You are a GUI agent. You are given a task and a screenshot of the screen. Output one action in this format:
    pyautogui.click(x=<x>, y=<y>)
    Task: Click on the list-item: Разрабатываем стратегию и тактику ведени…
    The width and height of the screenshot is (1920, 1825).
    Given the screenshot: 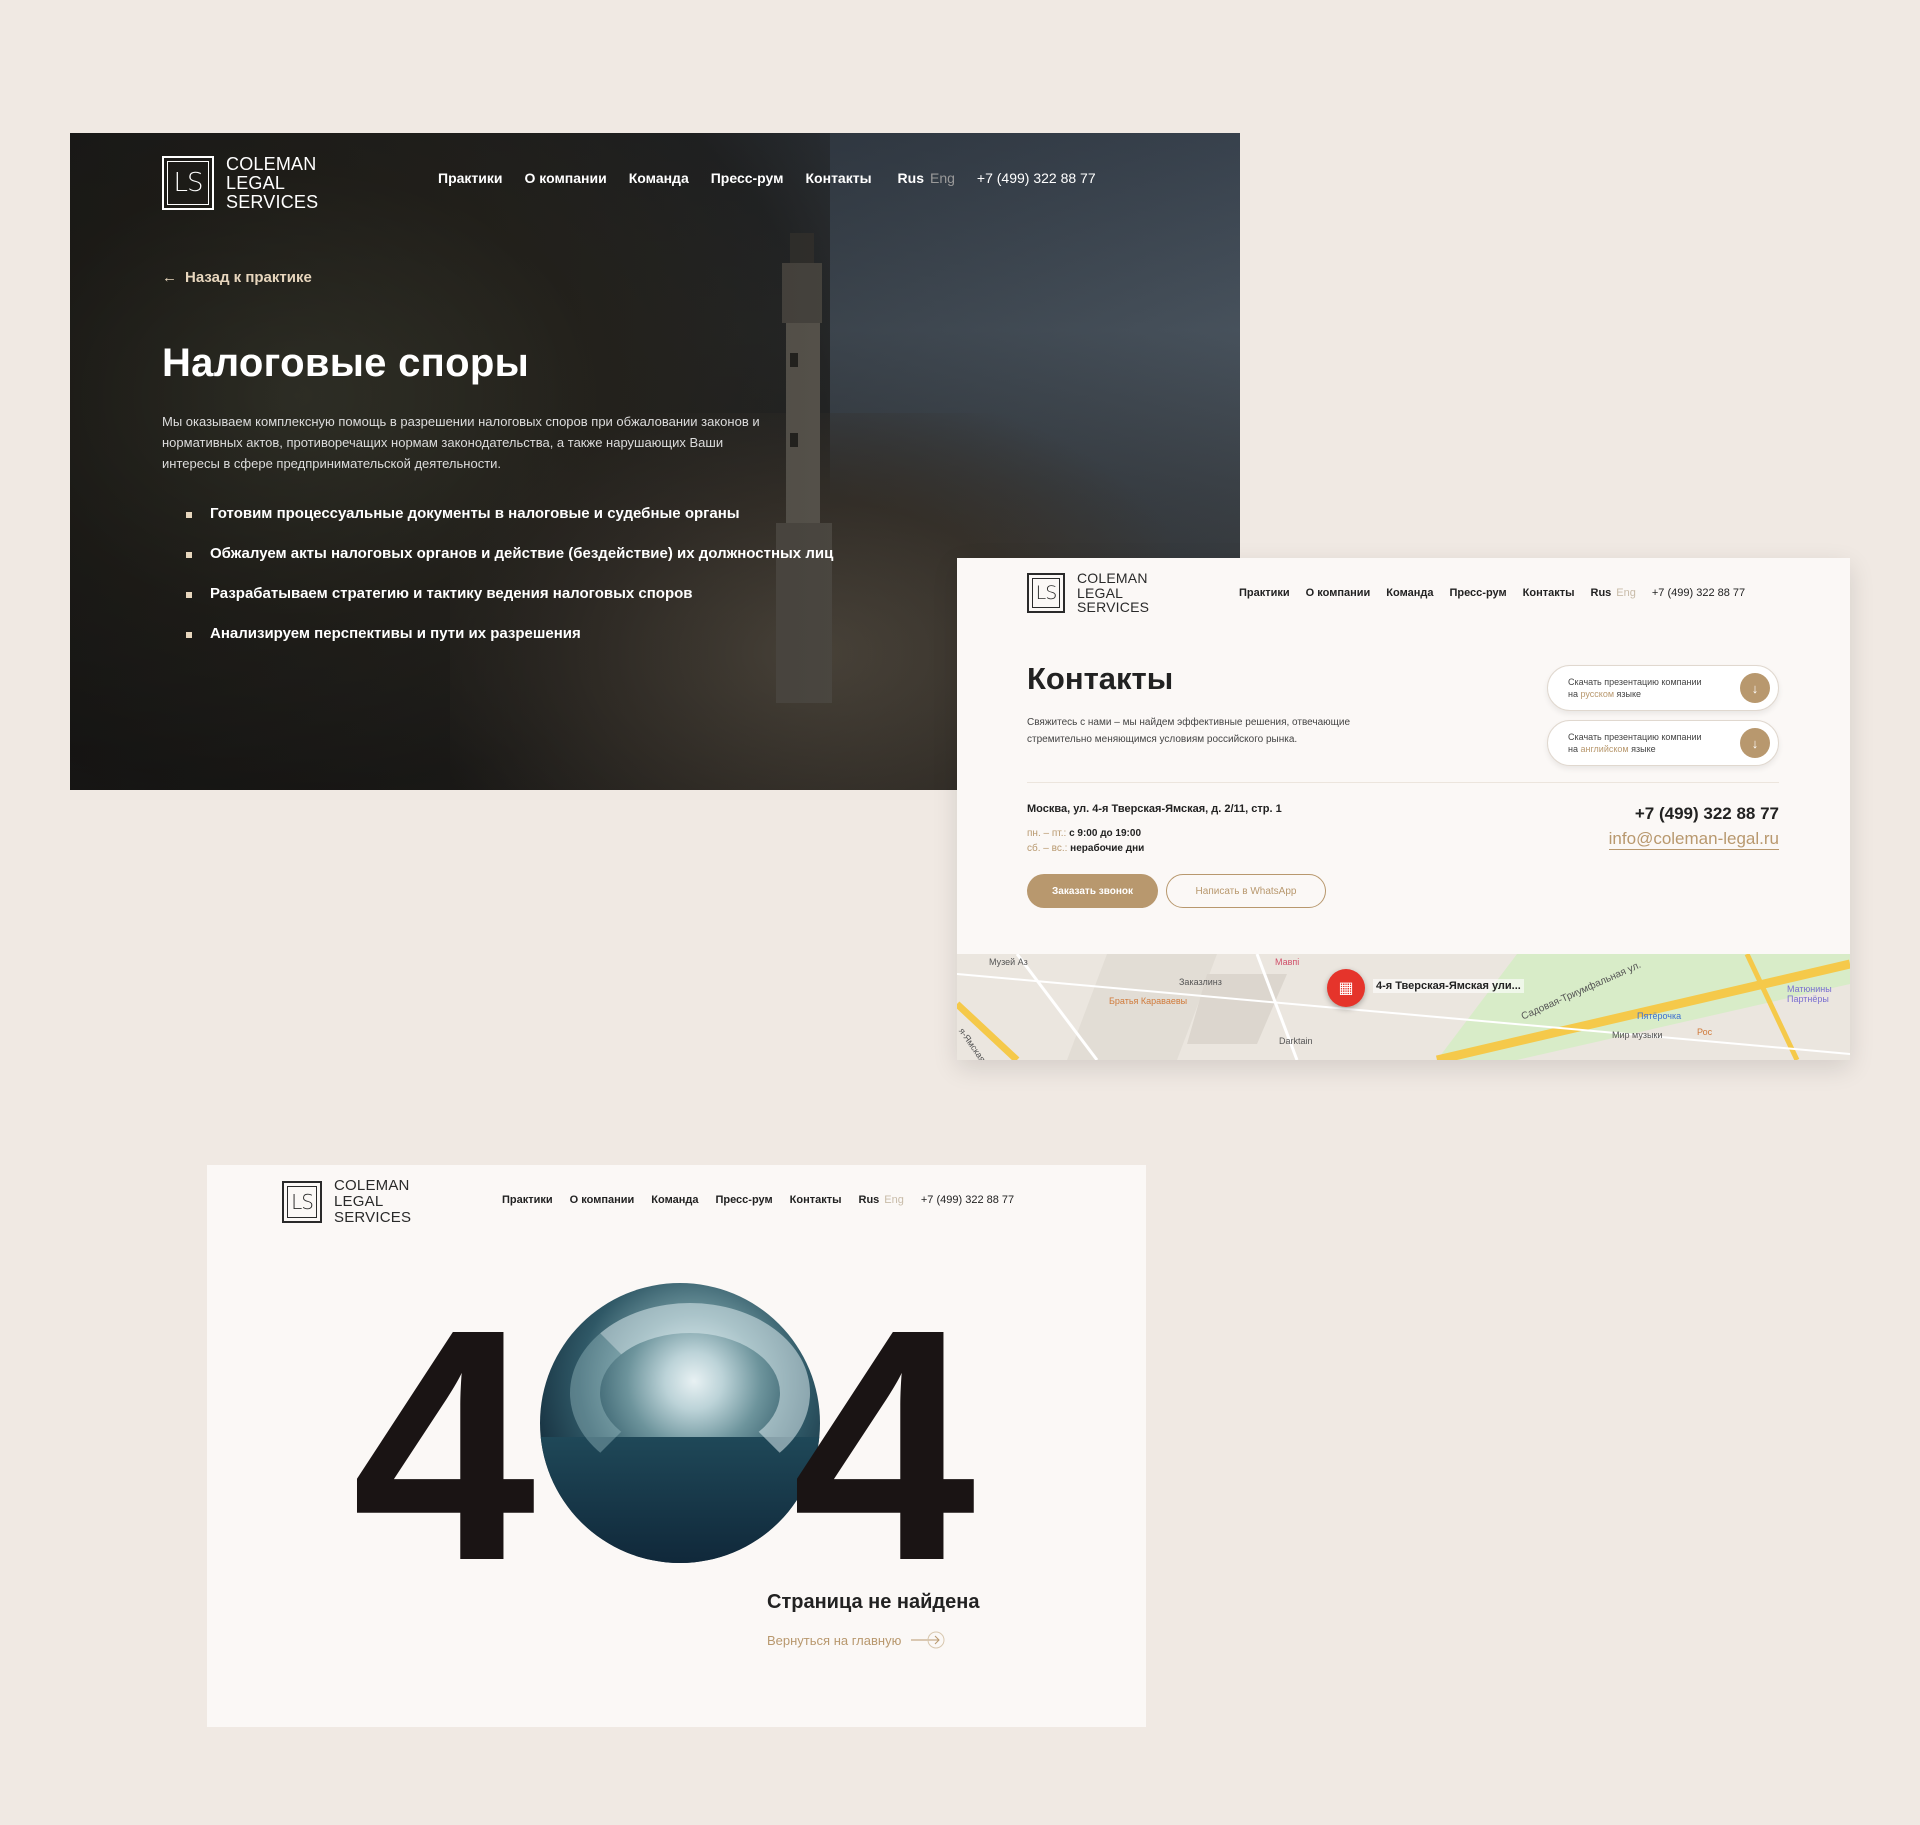 What is the action you would take?
    pyautogui.click(x=509, y=593)
    